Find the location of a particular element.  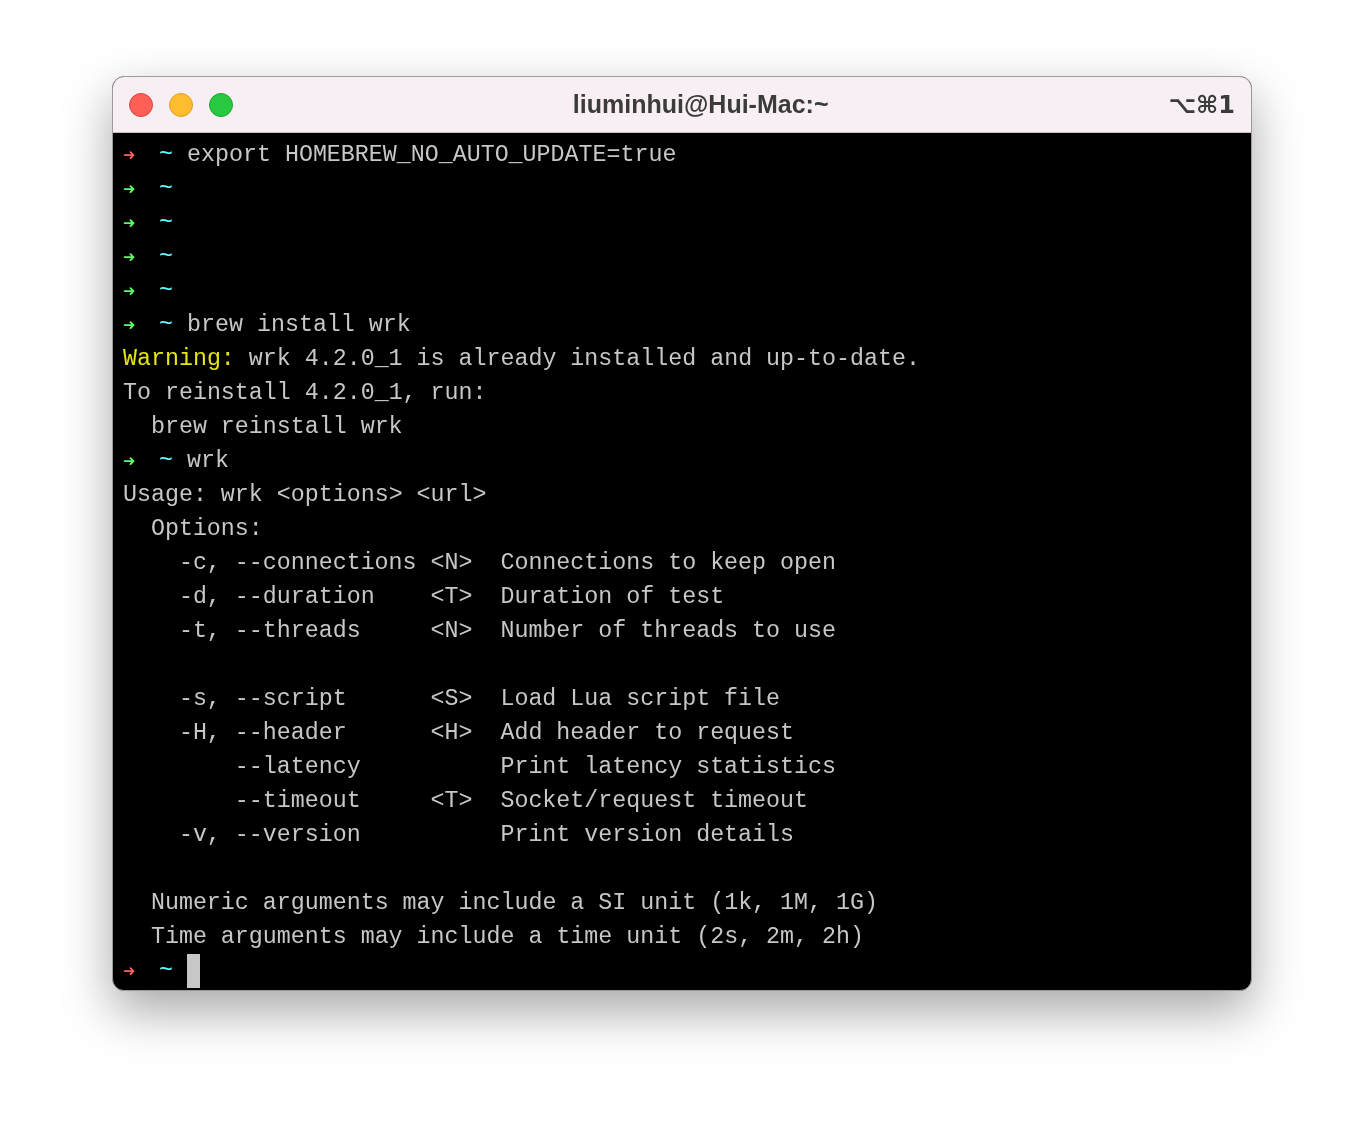

output-text: Options: is located at coordinates (206, 529).